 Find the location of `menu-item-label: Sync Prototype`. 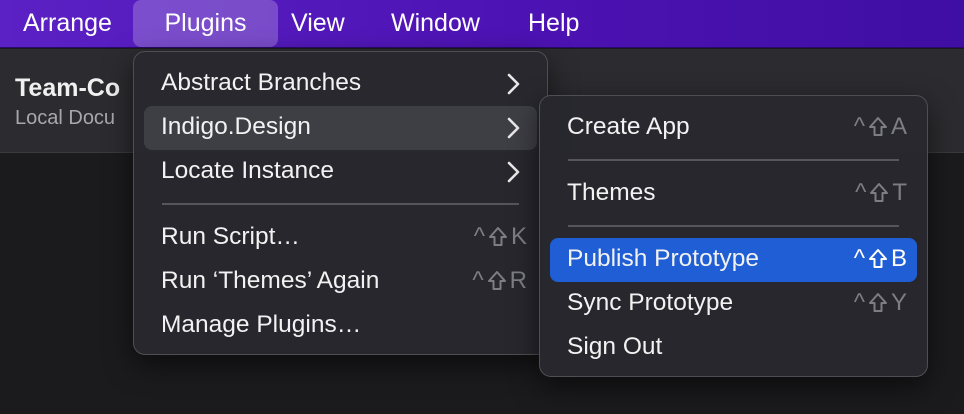

menu-item-label: Sync Prototype is located at coordinates (650, 302).